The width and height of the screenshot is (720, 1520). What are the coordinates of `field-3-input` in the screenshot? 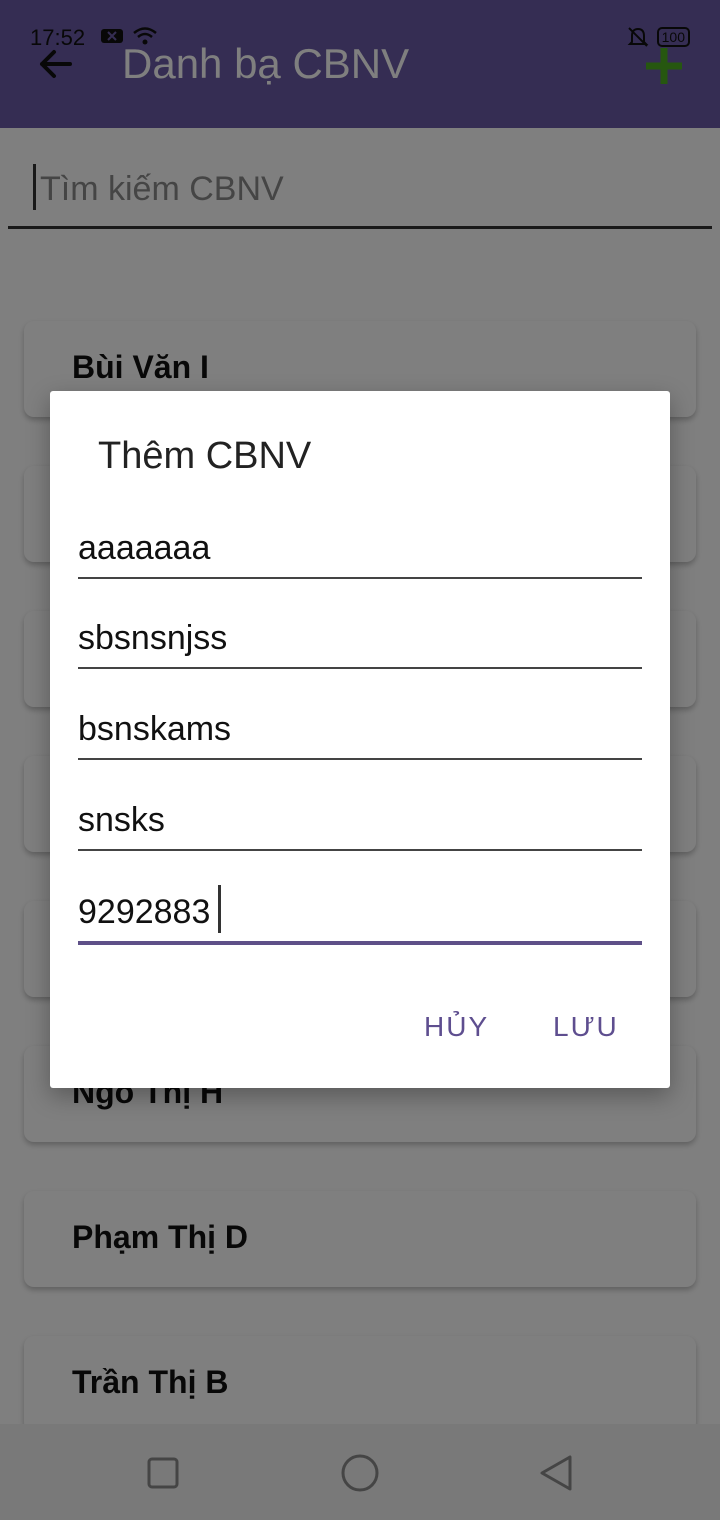 It's located at (360, 729).